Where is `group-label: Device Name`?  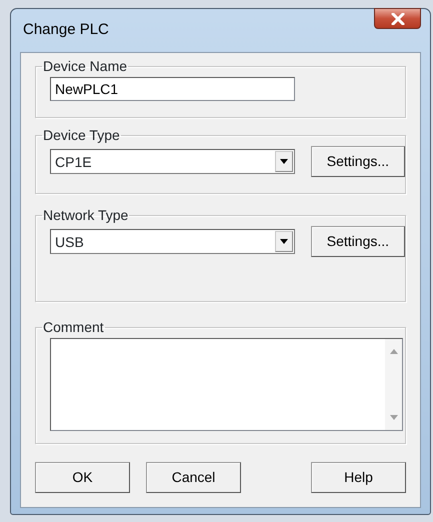 group-label: Device Name is located at coordinates (85, 66).